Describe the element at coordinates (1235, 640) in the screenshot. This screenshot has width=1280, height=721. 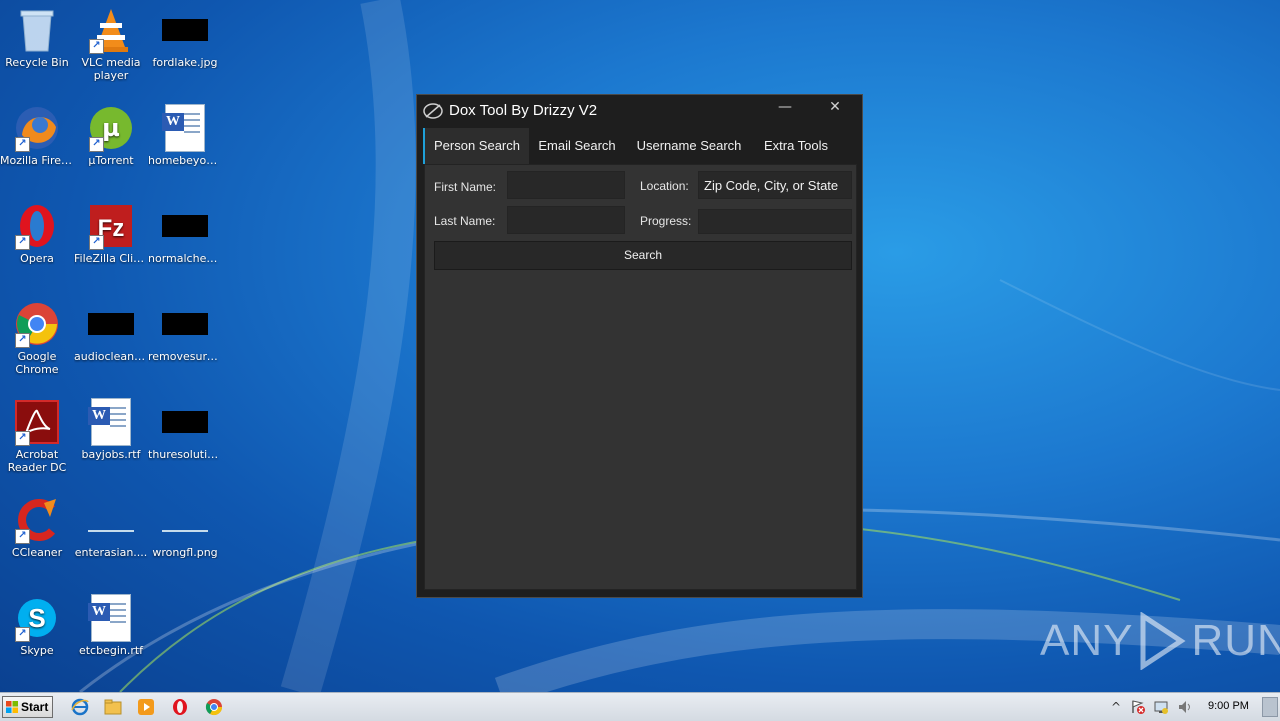
I see `watermark-right-text: RUN` at that location.